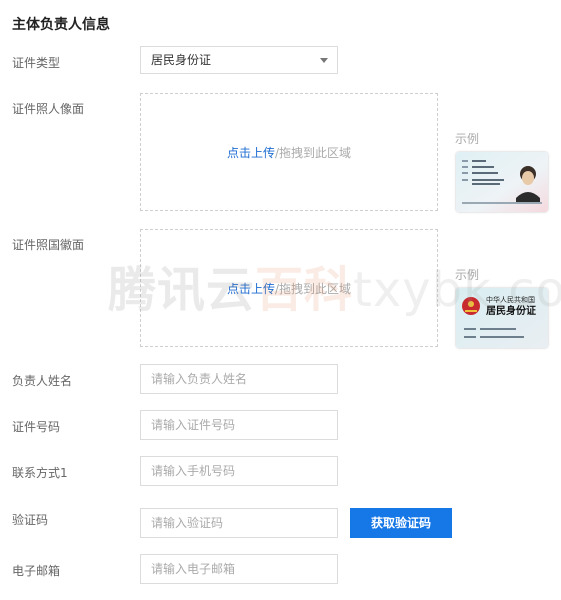 The height and width of the screenshot is (600, 561). I want to click on name-input: 请输入负责人姓名, so click(239, 379).